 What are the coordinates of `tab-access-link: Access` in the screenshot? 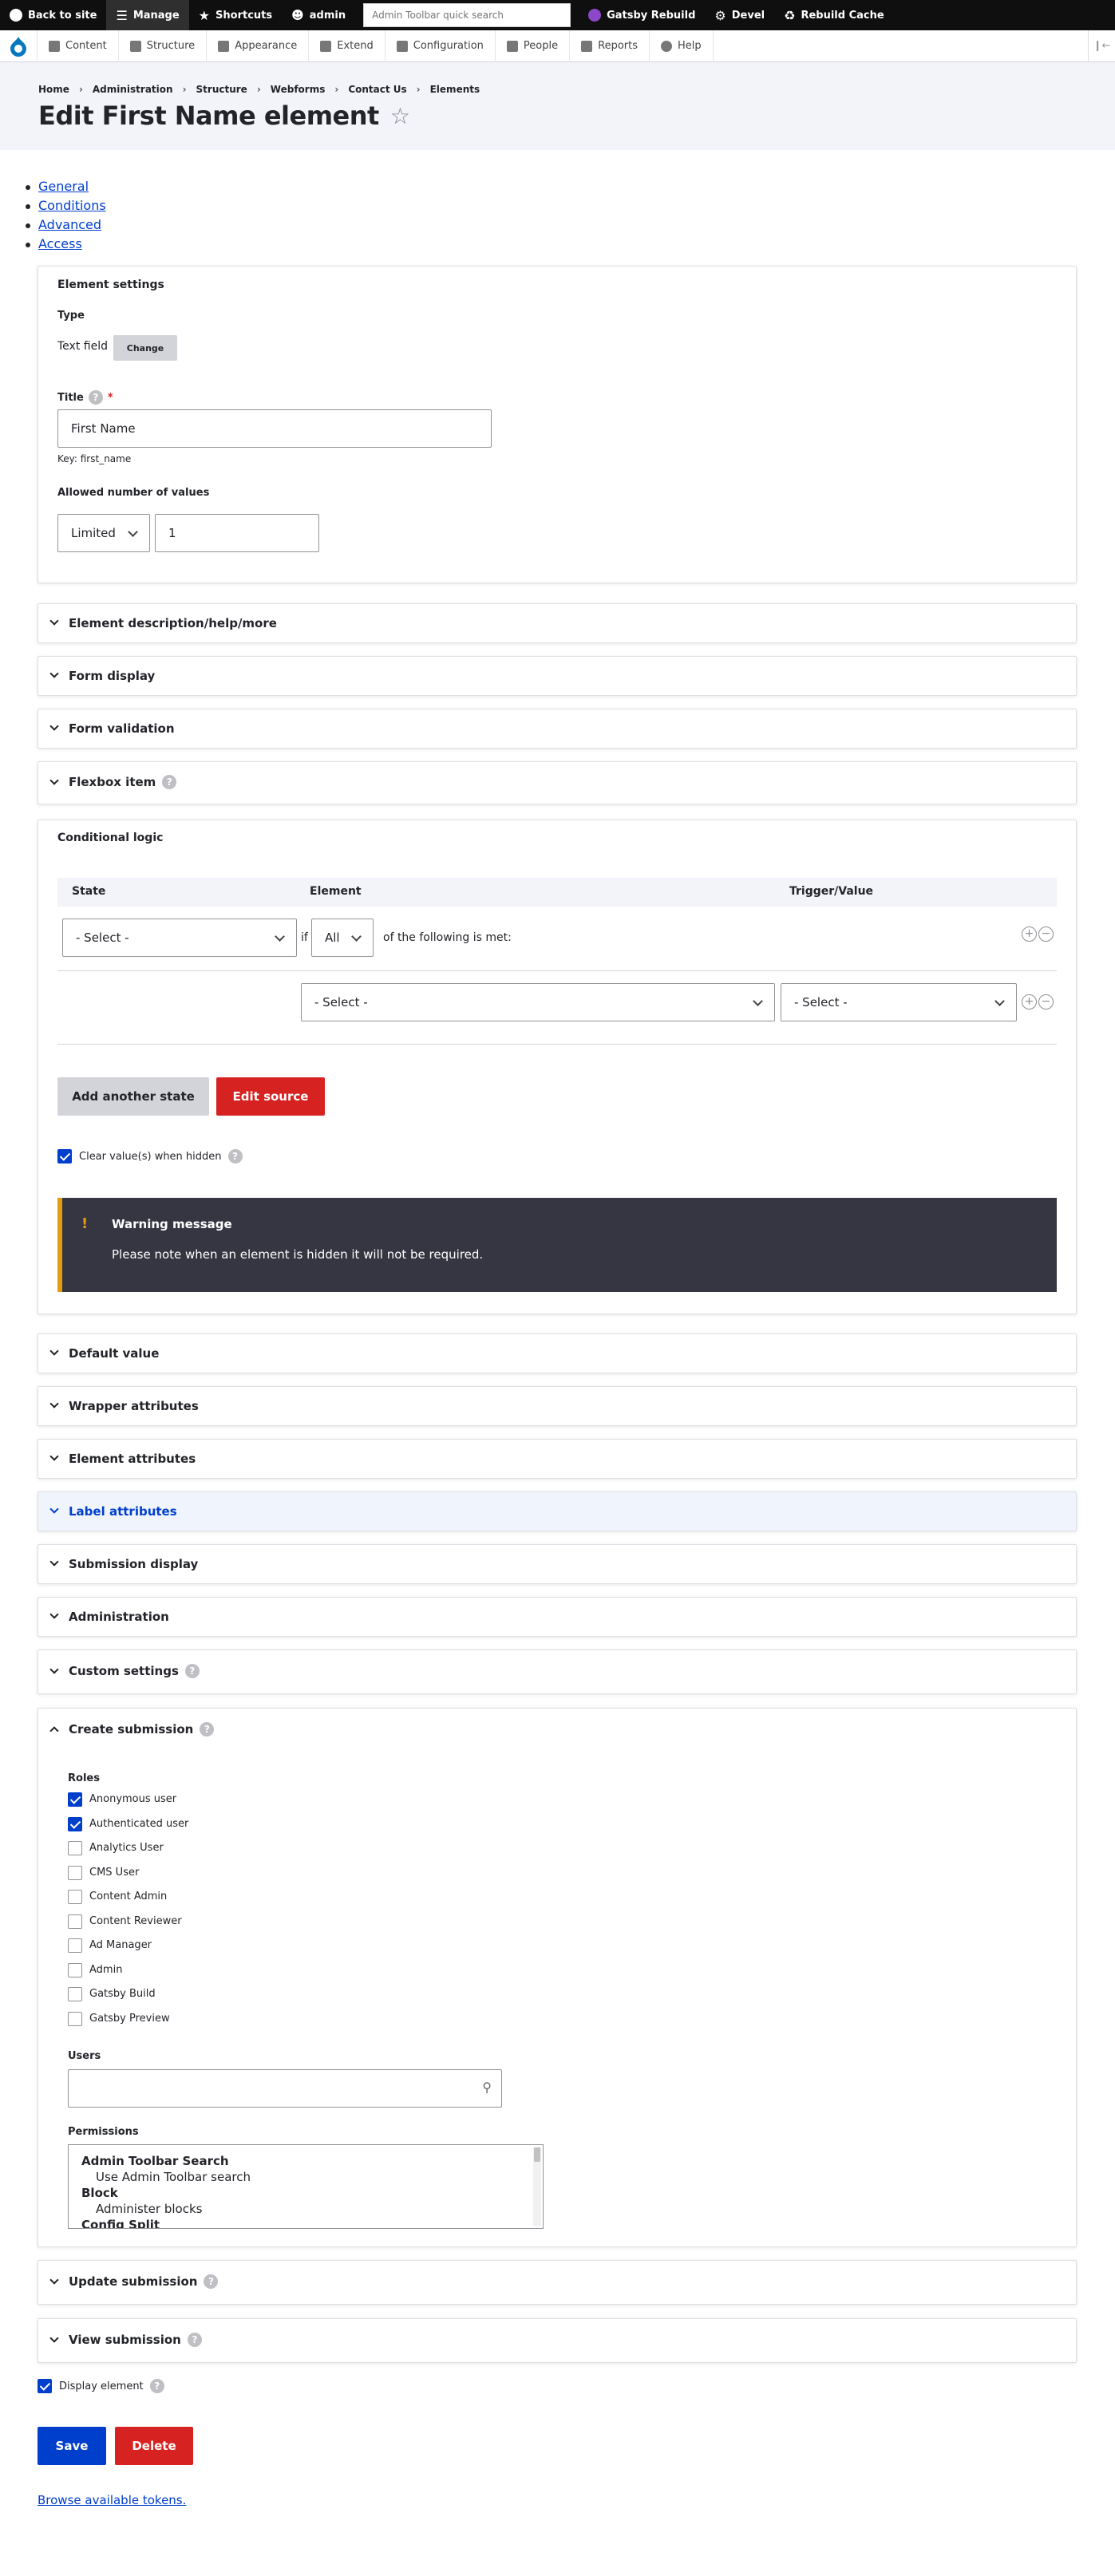 It's located at (60, 243).